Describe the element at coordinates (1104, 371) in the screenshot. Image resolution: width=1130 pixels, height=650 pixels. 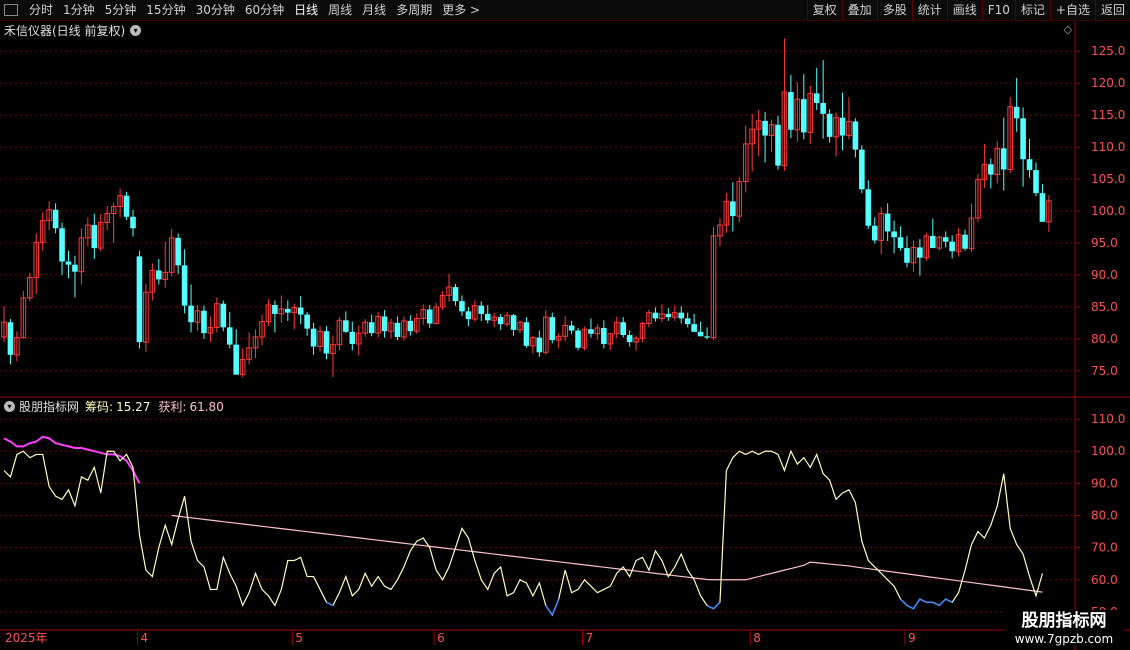
I see `price-tick-label: 75.0` at that location.